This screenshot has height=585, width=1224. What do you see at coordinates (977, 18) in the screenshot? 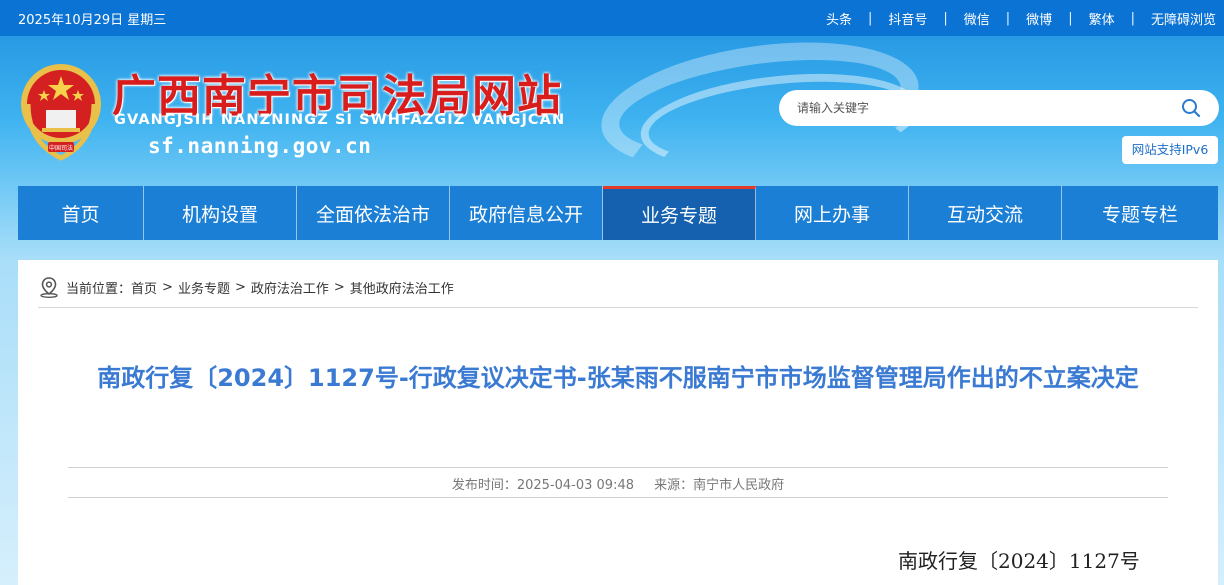
I see `wechat-link: 微信` at bounding box center [977, 18].